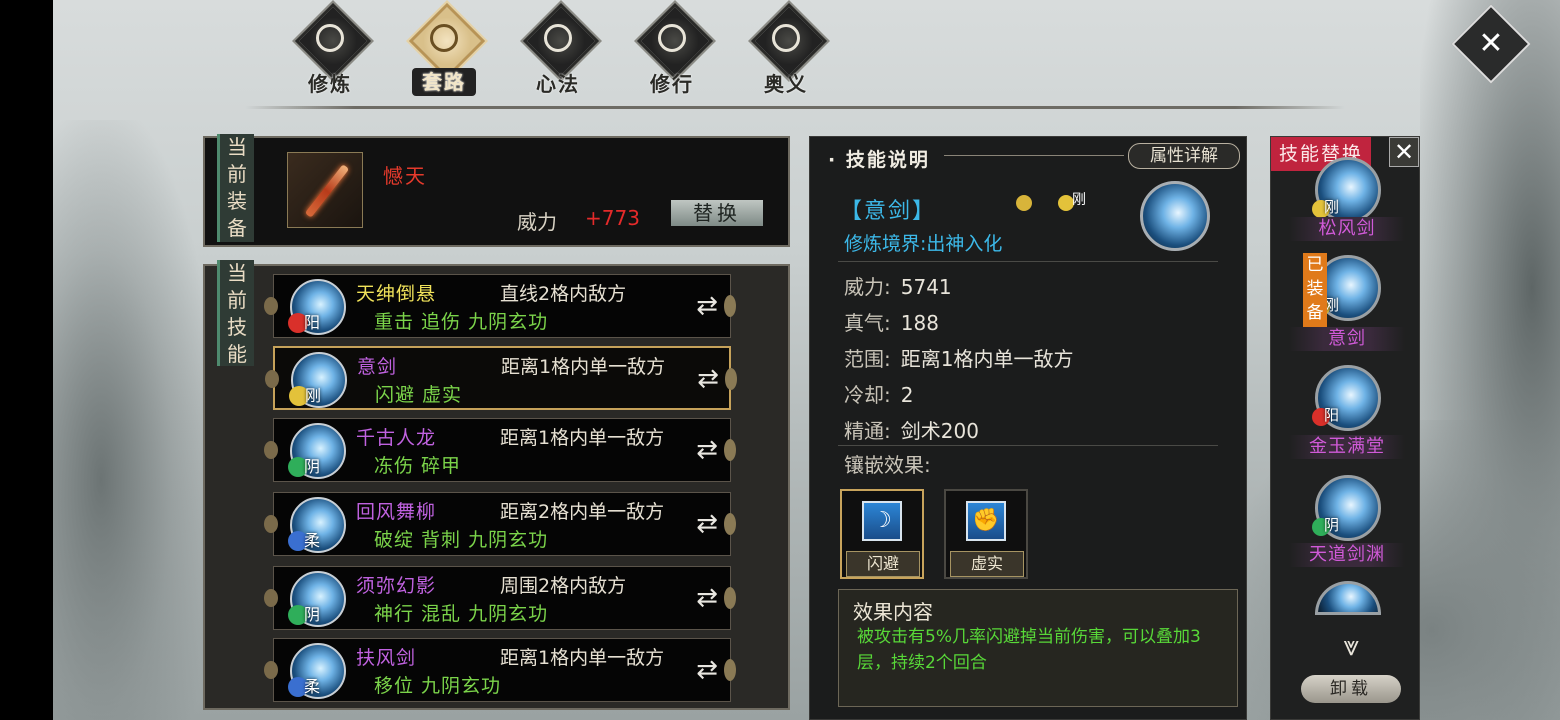 The height and width of the screenshot is (720, 1560). I want to click on detail-header: · 技能说明, so click(879, 160).